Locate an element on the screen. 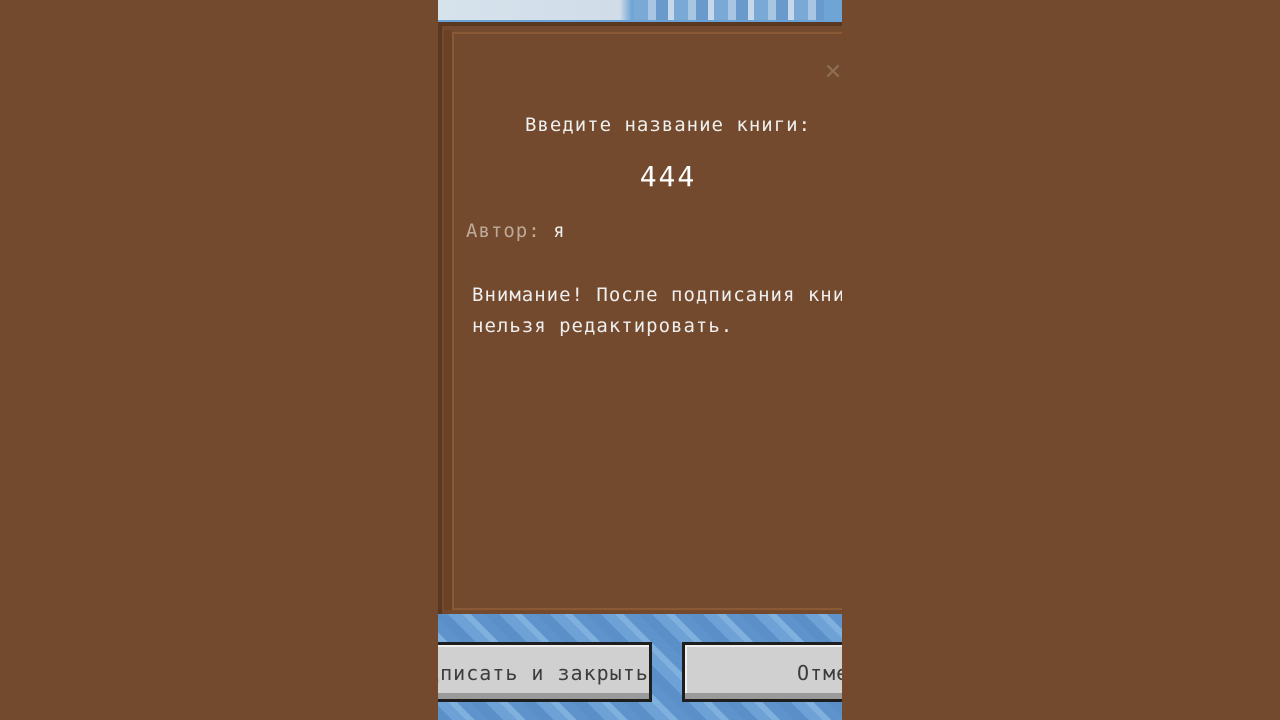  sign-button-label: Подписать и закрыть is located at coordinates (543, 673).